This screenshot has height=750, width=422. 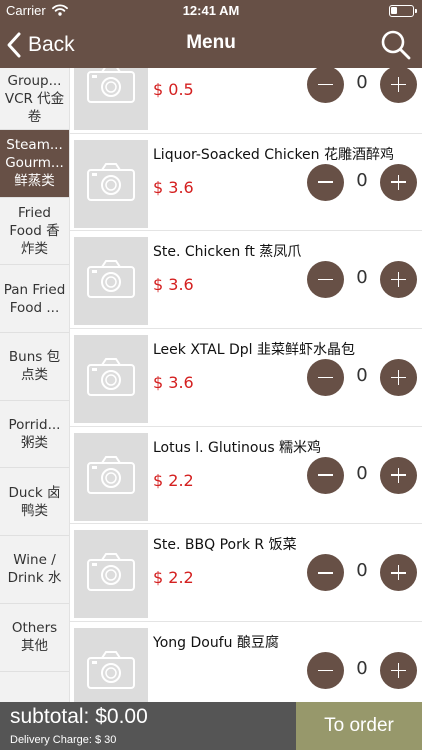 I want to click on nav-bar: Back Menu, so click(x=211, y=45).